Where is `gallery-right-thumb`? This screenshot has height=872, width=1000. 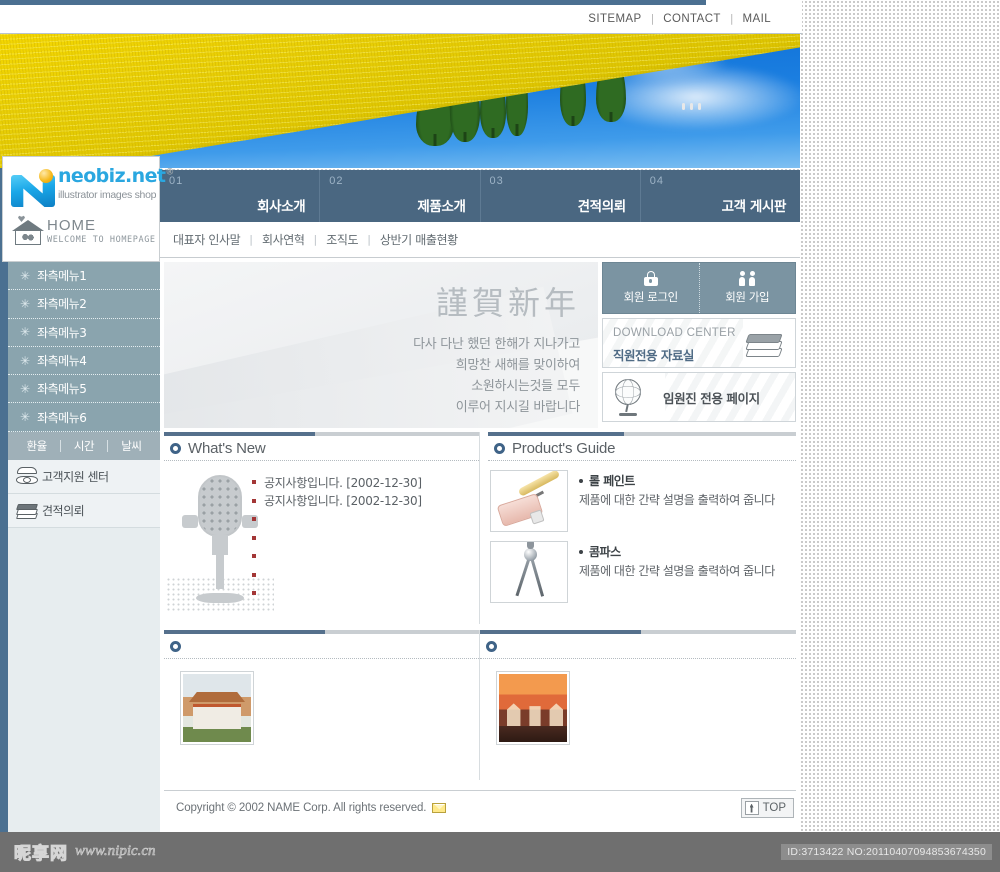
gallery-right-thumb is located at coordinates (533, 708).